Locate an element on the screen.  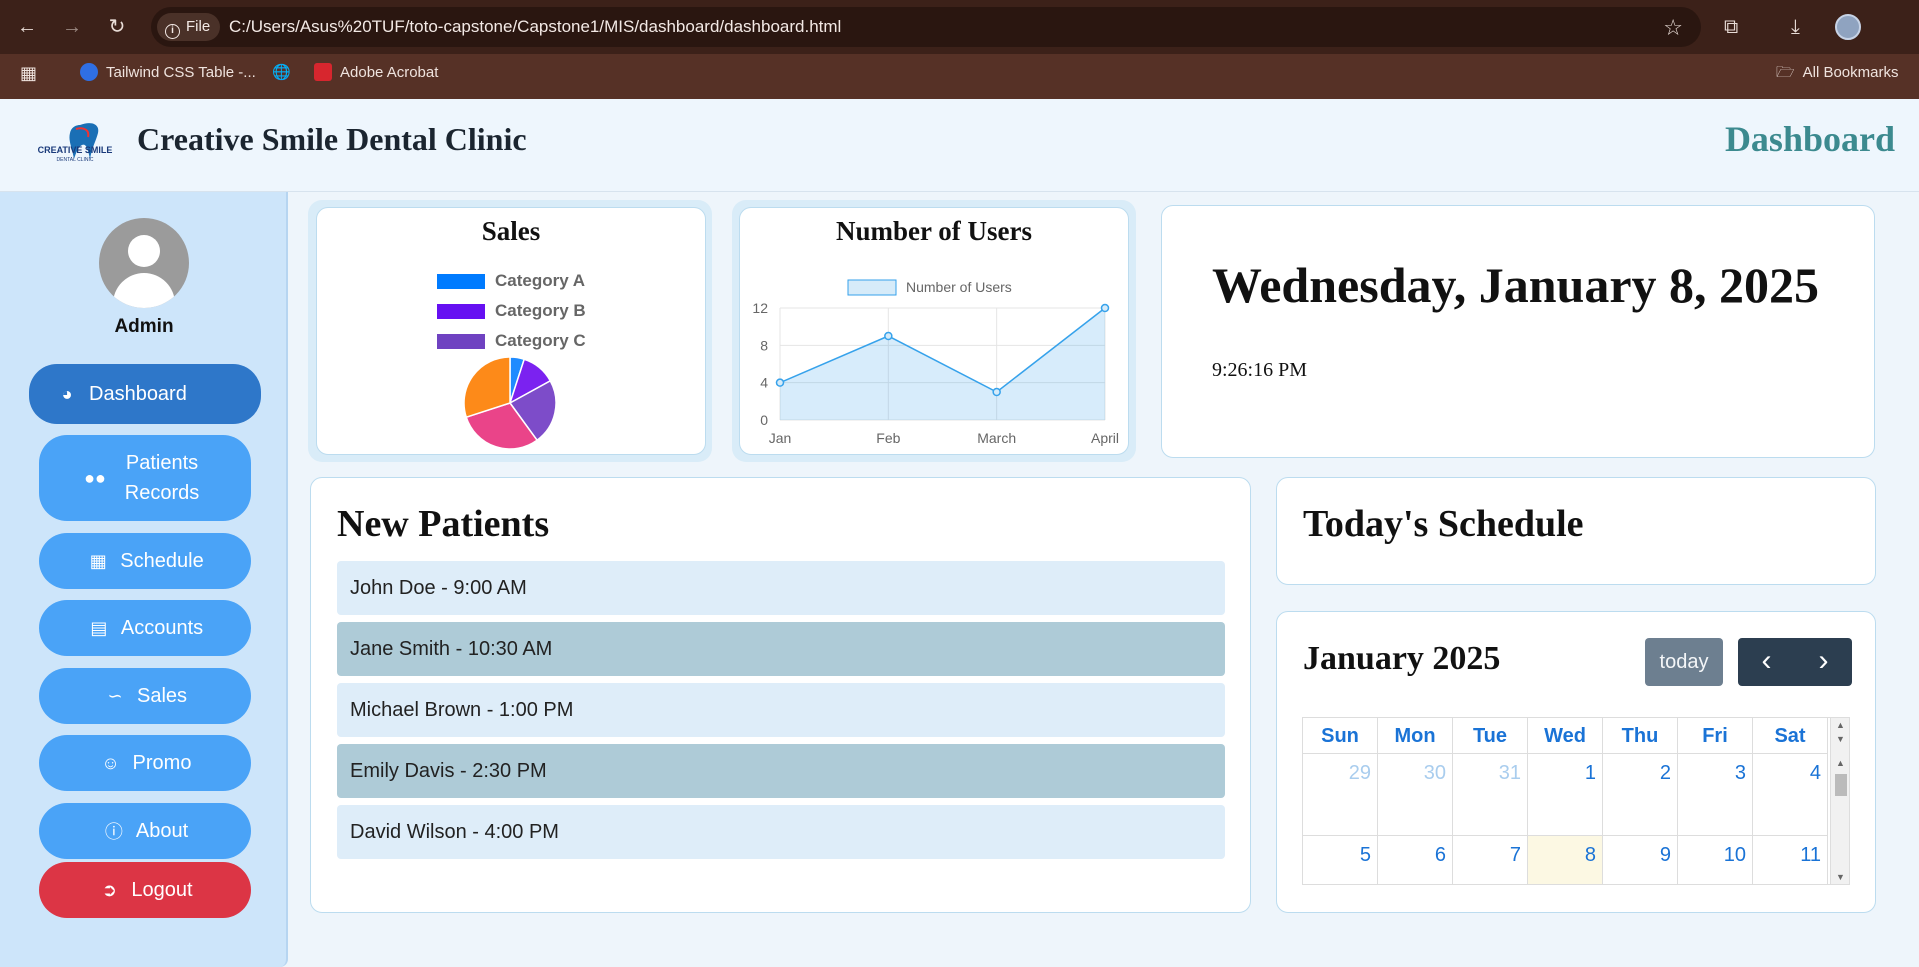
calendar-day: 31 is located at coordinates (1490, 795).